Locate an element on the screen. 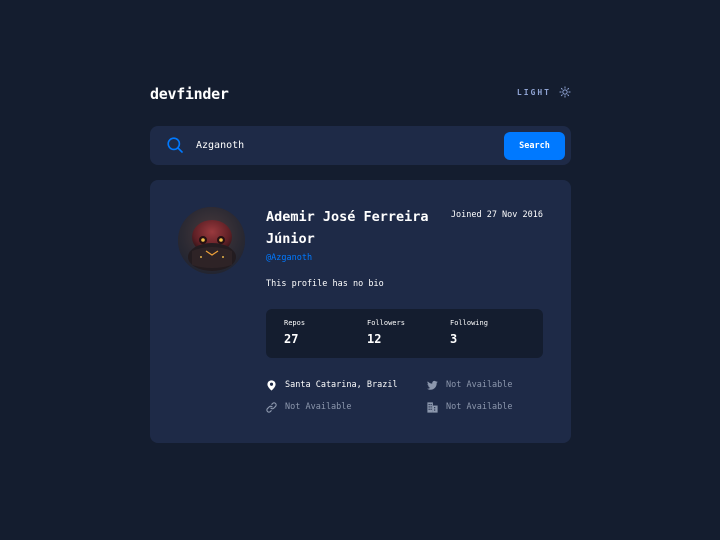 The image size is (720, 540). twitter-item: Not Available is located at coordinates (470, 385).